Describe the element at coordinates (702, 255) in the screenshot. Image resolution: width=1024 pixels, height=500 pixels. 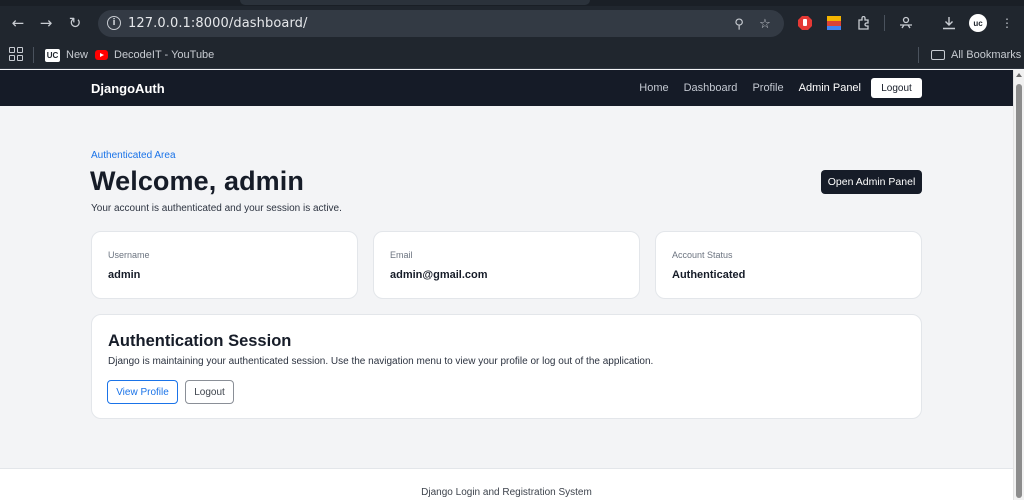
I see `stat-label: Account Status` at that location.